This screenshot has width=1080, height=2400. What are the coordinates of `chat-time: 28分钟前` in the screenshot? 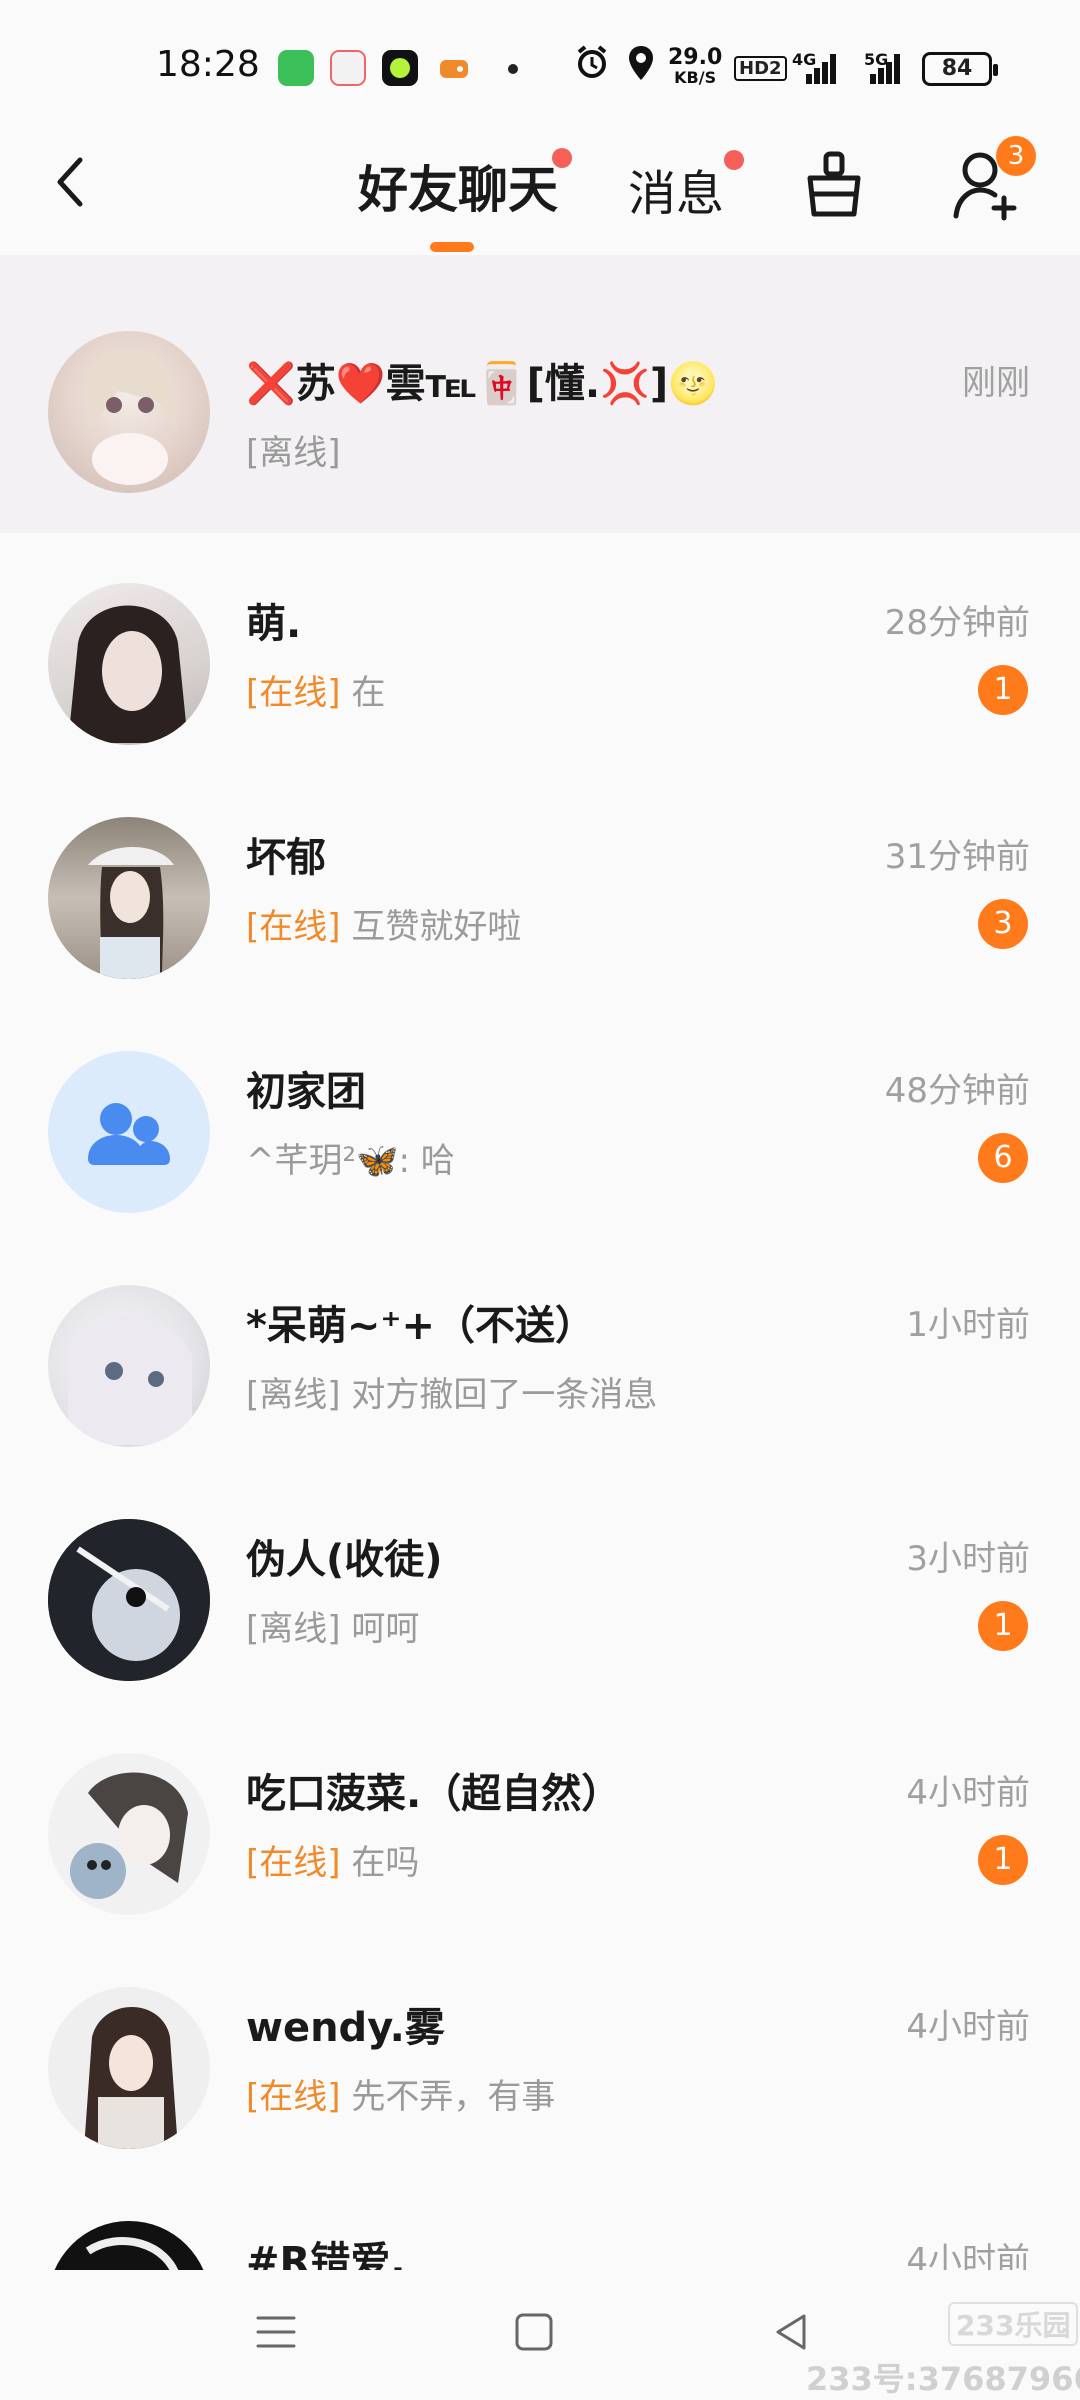 It's located at (957, 623).